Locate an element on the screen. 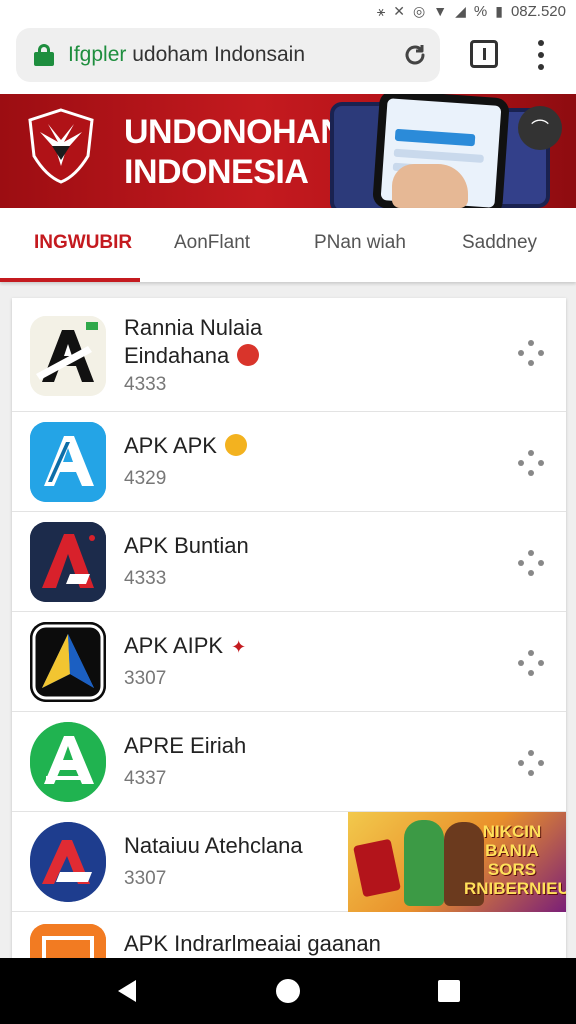 This screenshot has width=576, height=1024. app-name-line2: Eindahana is located at coordinates (193, 356).